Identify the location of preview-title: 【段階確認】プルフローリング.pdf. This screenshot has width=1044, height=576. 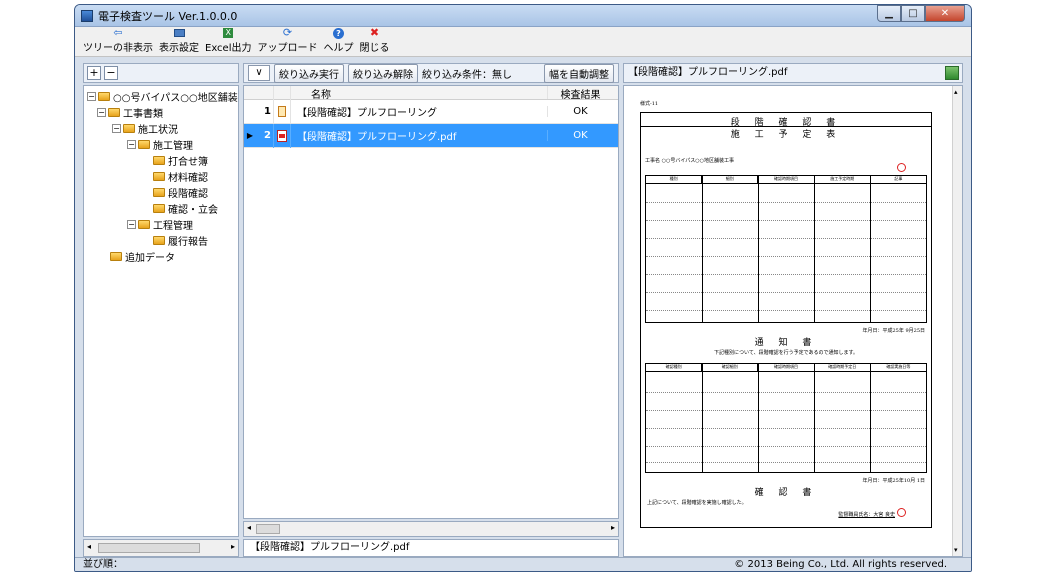
(708, 72).